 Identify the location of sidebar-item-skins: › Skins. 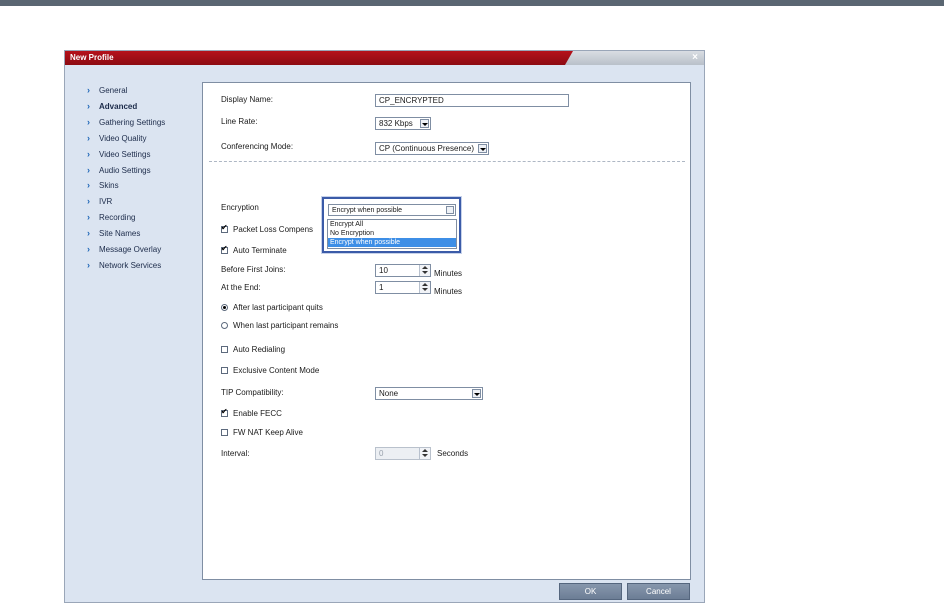
(103, 185).